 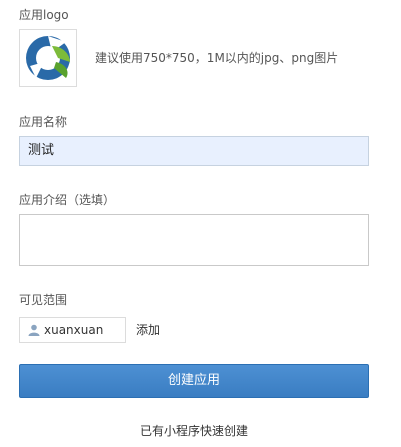 What do you see at coordinates (194, 381) in the screenshot?
I see `create-app-button: 创建应用` at bounding box center [194, 381].